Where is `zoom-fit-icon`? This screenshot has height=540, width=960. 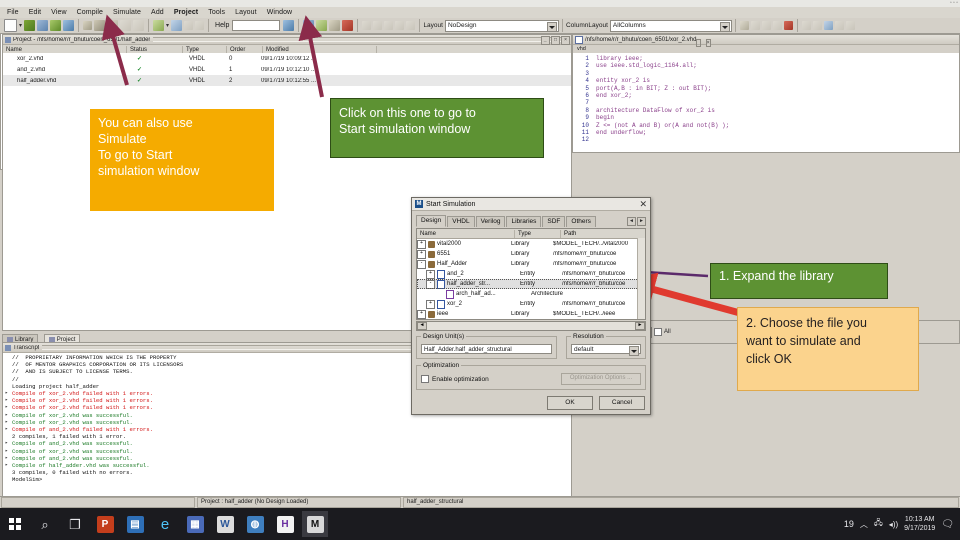
zoom-fit-icon is located at coordinates (828, 25).